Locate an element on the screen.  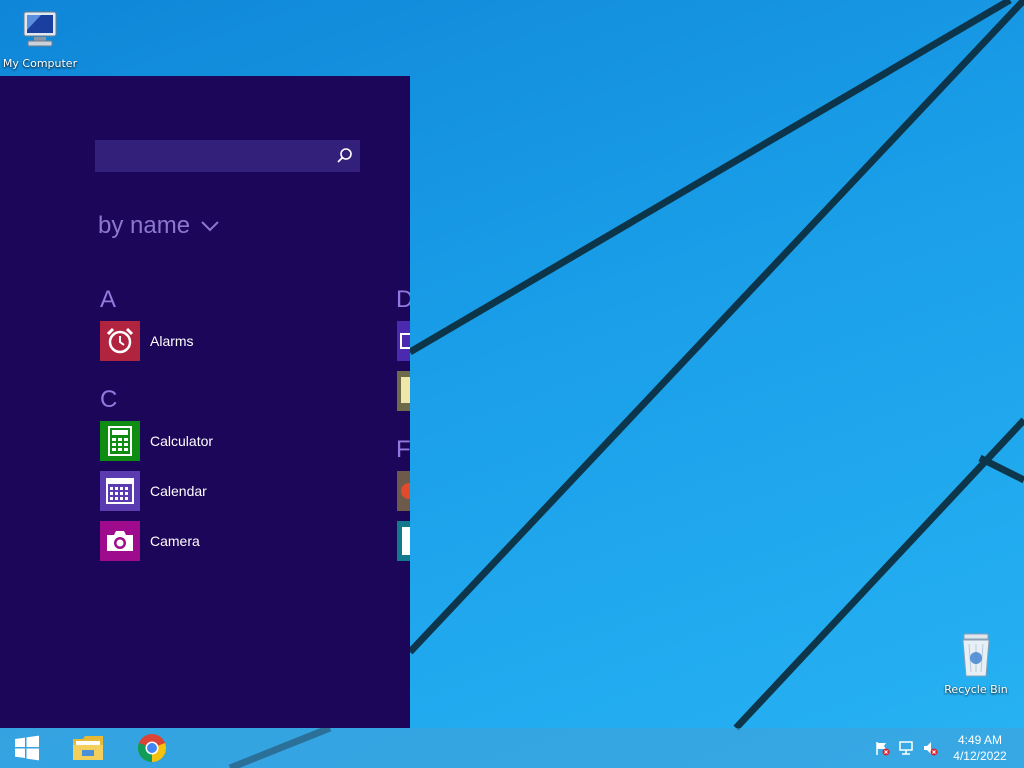
chrome-icon is located at coordinates (152, 748).